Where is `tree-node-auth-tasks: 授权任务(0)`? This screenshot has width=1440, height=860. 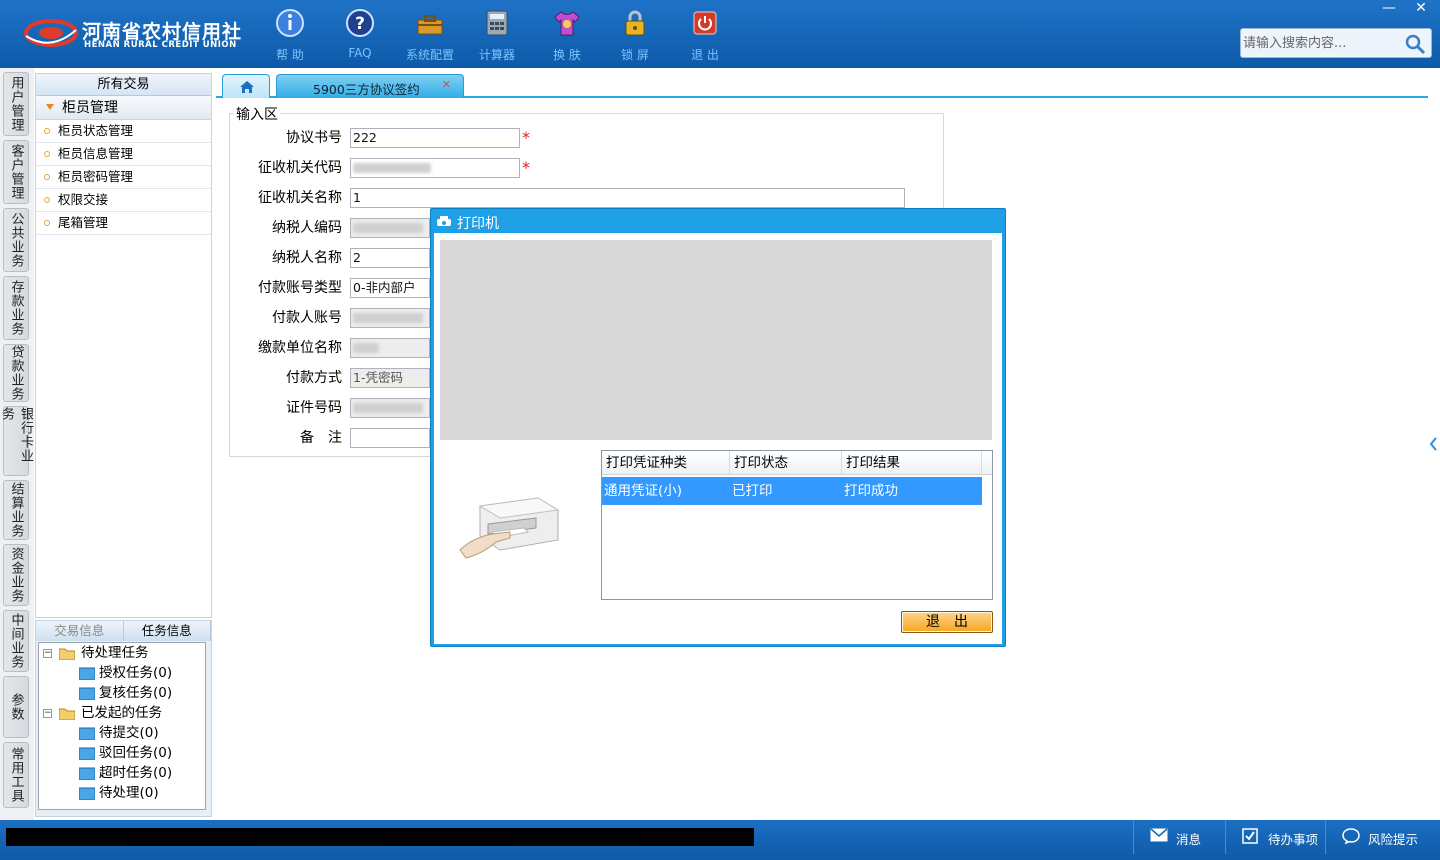
tree-node-auth-tasks: 授权任务(0) is located at coordinates (122, 673).